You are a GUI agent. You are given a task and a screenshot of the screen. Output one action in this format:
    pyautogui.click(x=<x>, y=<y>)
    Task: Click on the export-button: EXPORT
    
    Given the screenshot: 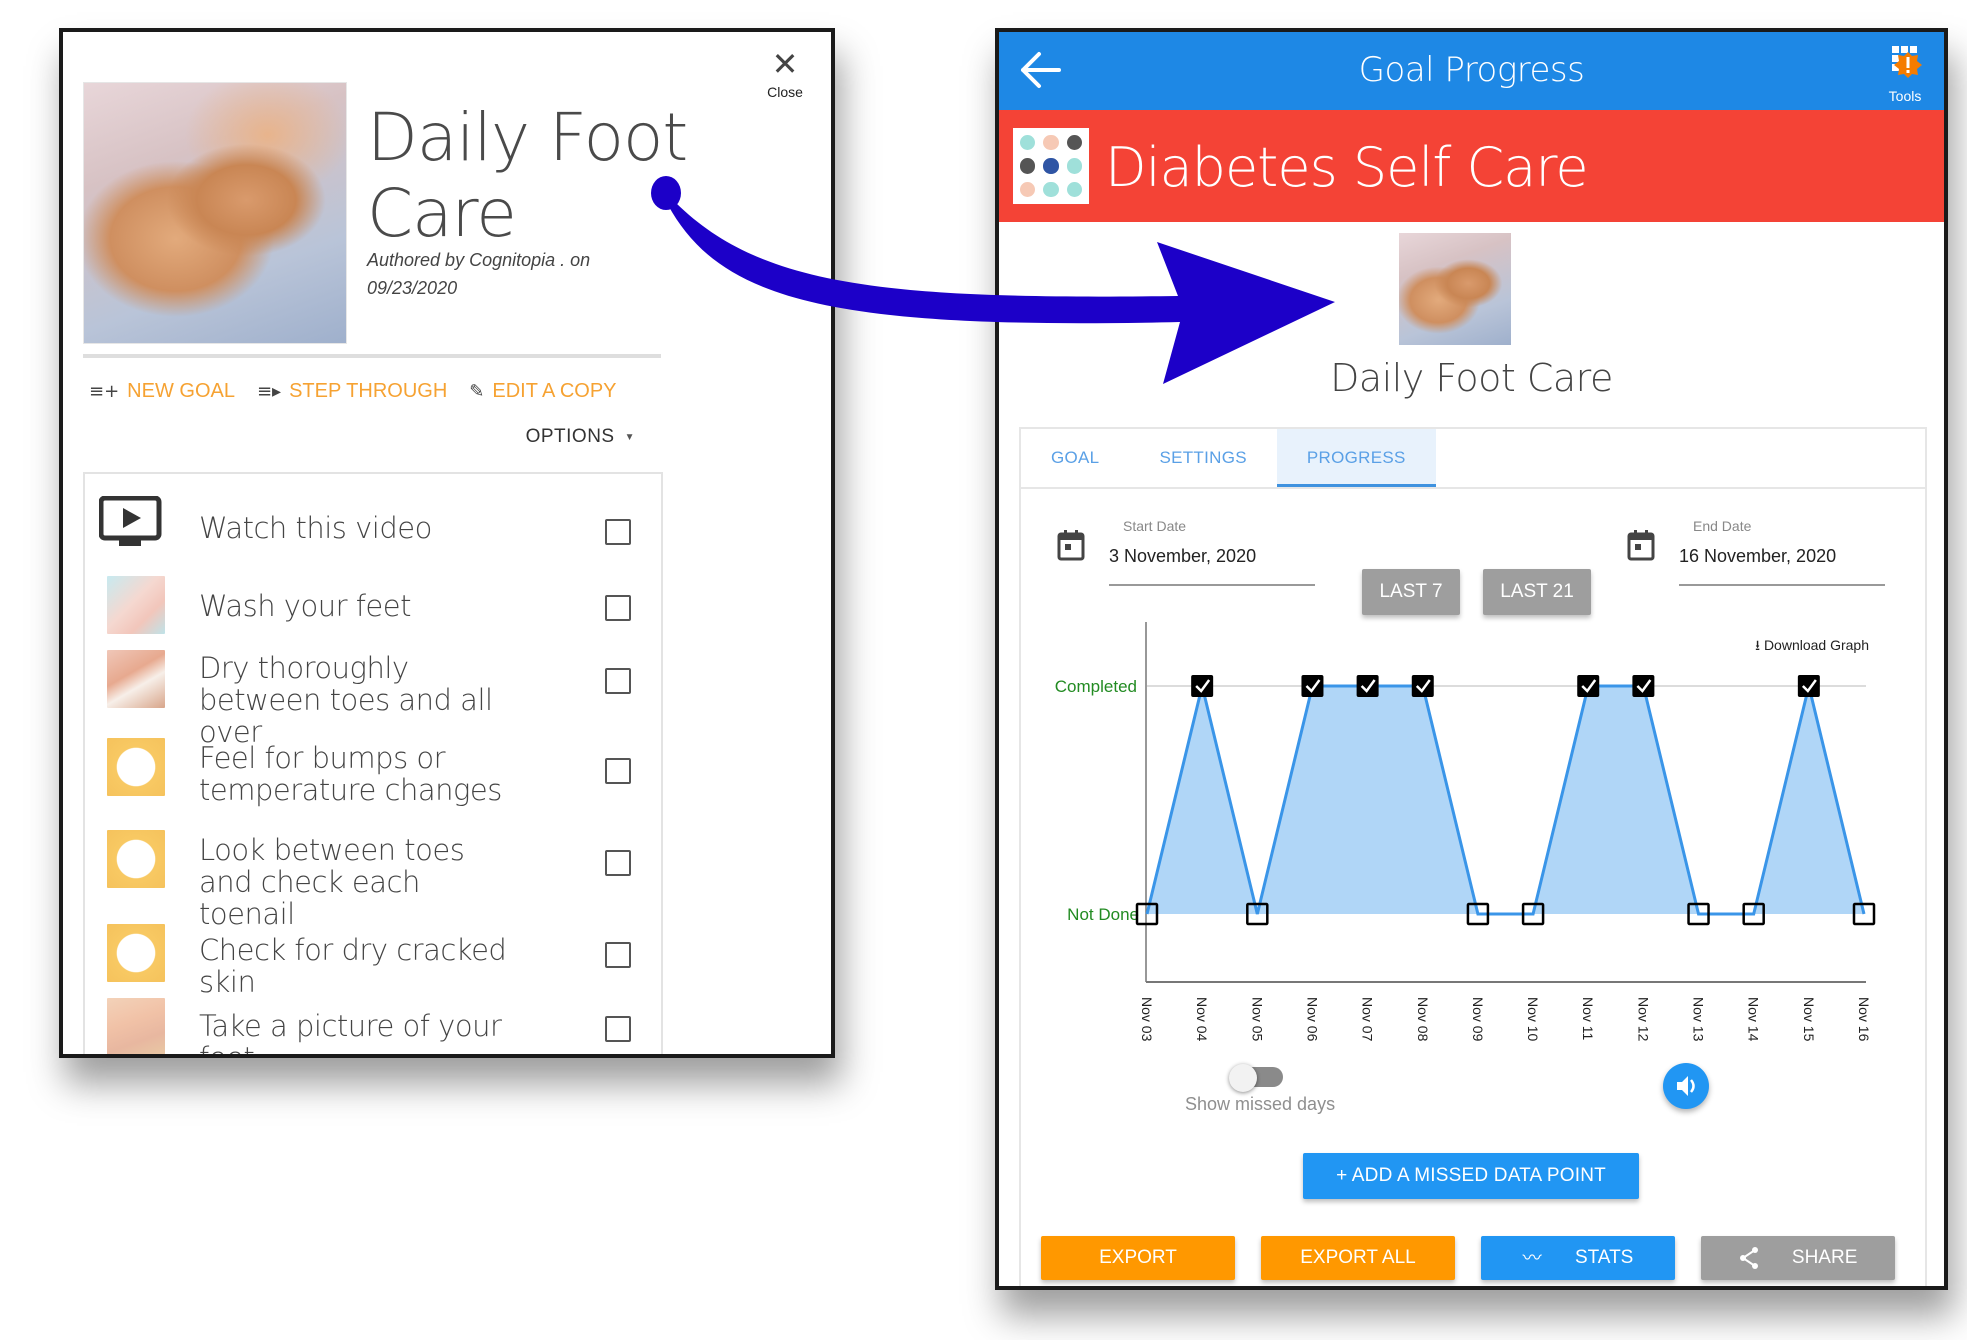 What is the action you would take?
    pyautogui.click(x=1138, y=1258)
    